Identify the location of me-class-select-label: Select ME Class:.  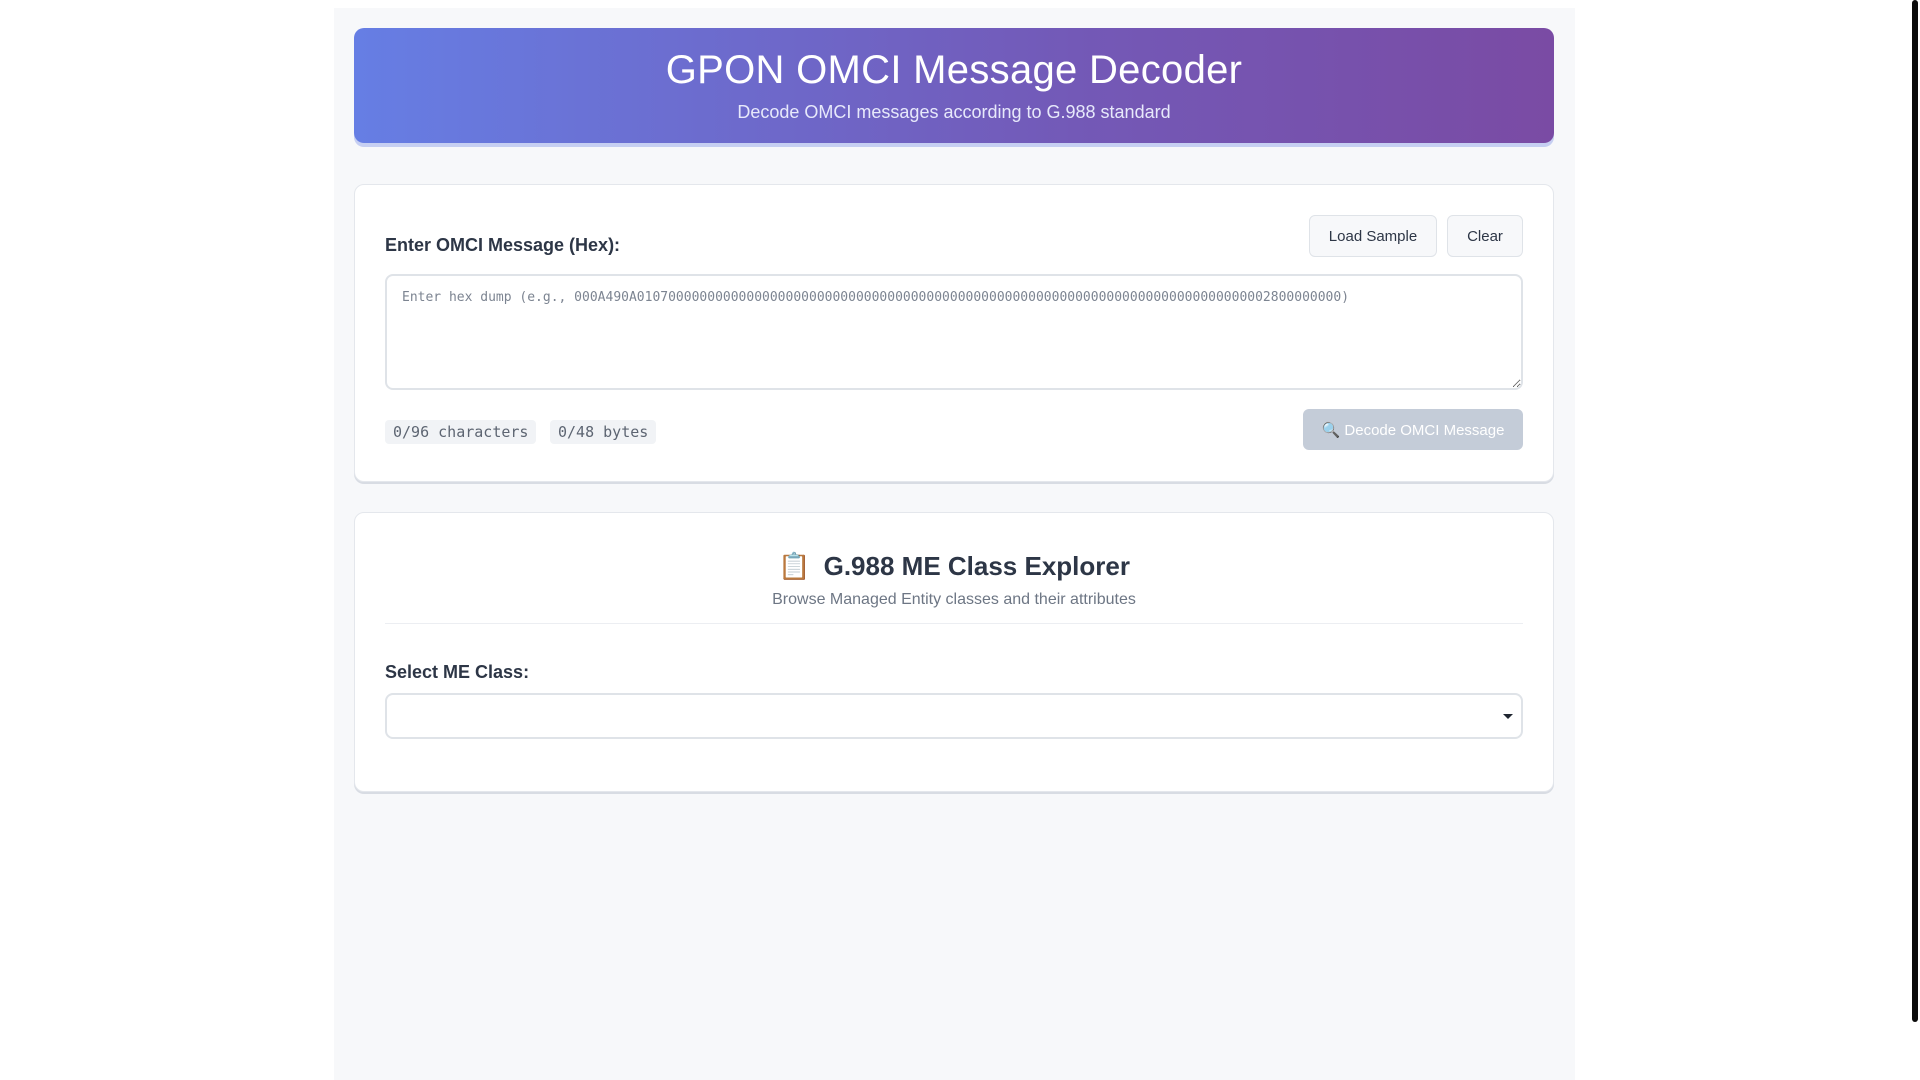
(457, 672).